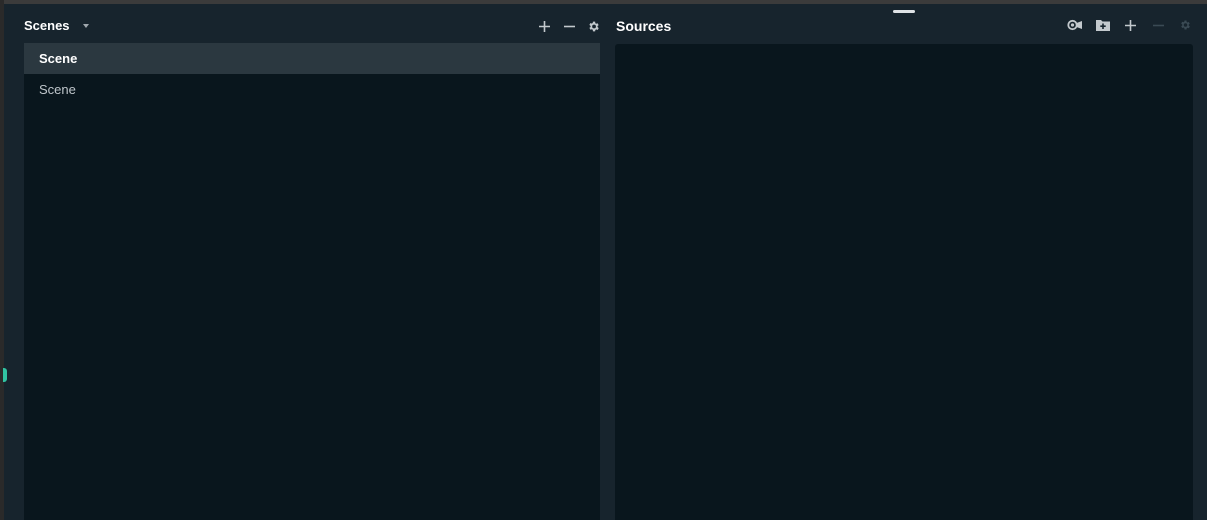 The image size is (1207, 520). What do you see at coordinates (312, 89) in the screenshot?
I see `scene-item: Scene` at bounding box center [312, 89].